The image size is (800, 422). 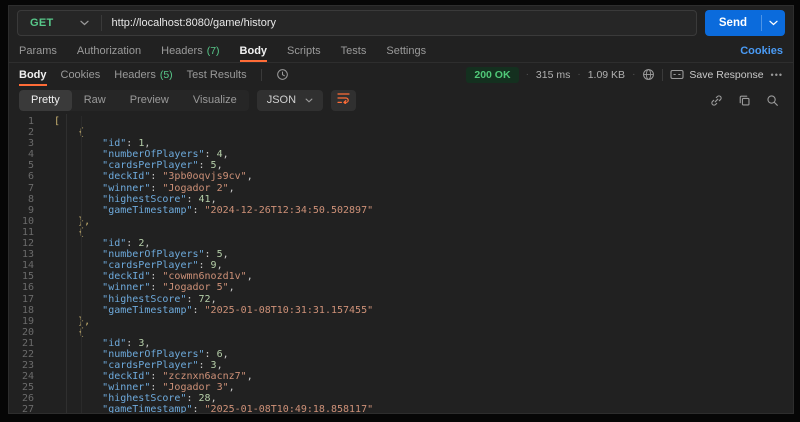 I want to click on response-status-group: 200 OK 315 ms 1.09 KB Save Response •••, so click(x=624, y=74).